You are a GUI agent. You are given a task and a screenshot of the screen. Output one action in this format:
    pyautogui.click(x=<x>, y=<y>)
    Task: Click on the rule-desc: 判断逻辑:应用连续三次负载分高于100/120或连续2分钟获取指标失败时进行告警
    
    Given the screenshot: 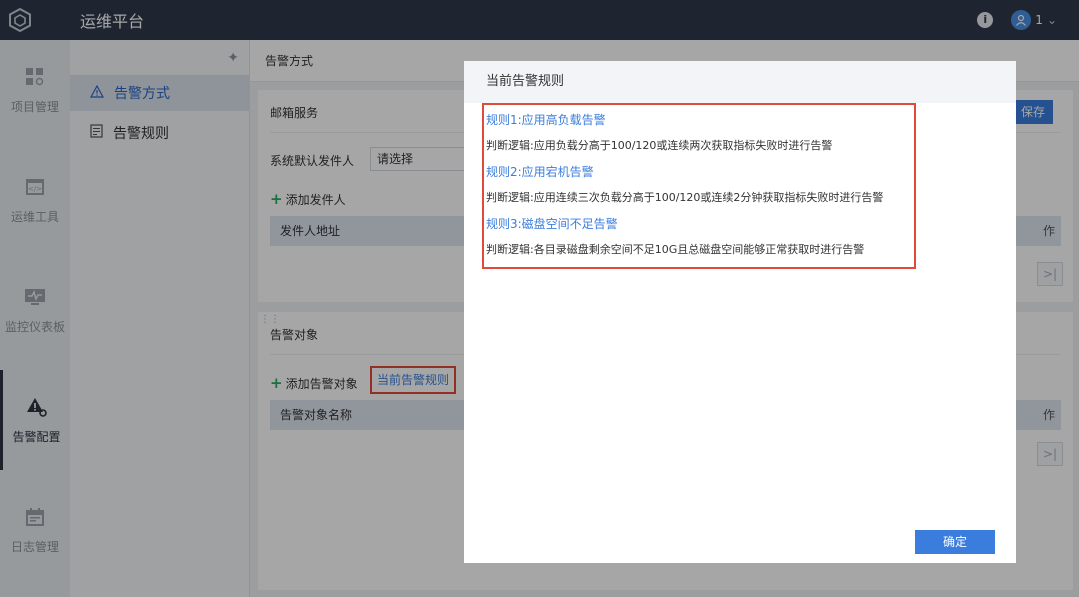 What is the action you would take?
    pyautogui.click(x=685, y=197)
    